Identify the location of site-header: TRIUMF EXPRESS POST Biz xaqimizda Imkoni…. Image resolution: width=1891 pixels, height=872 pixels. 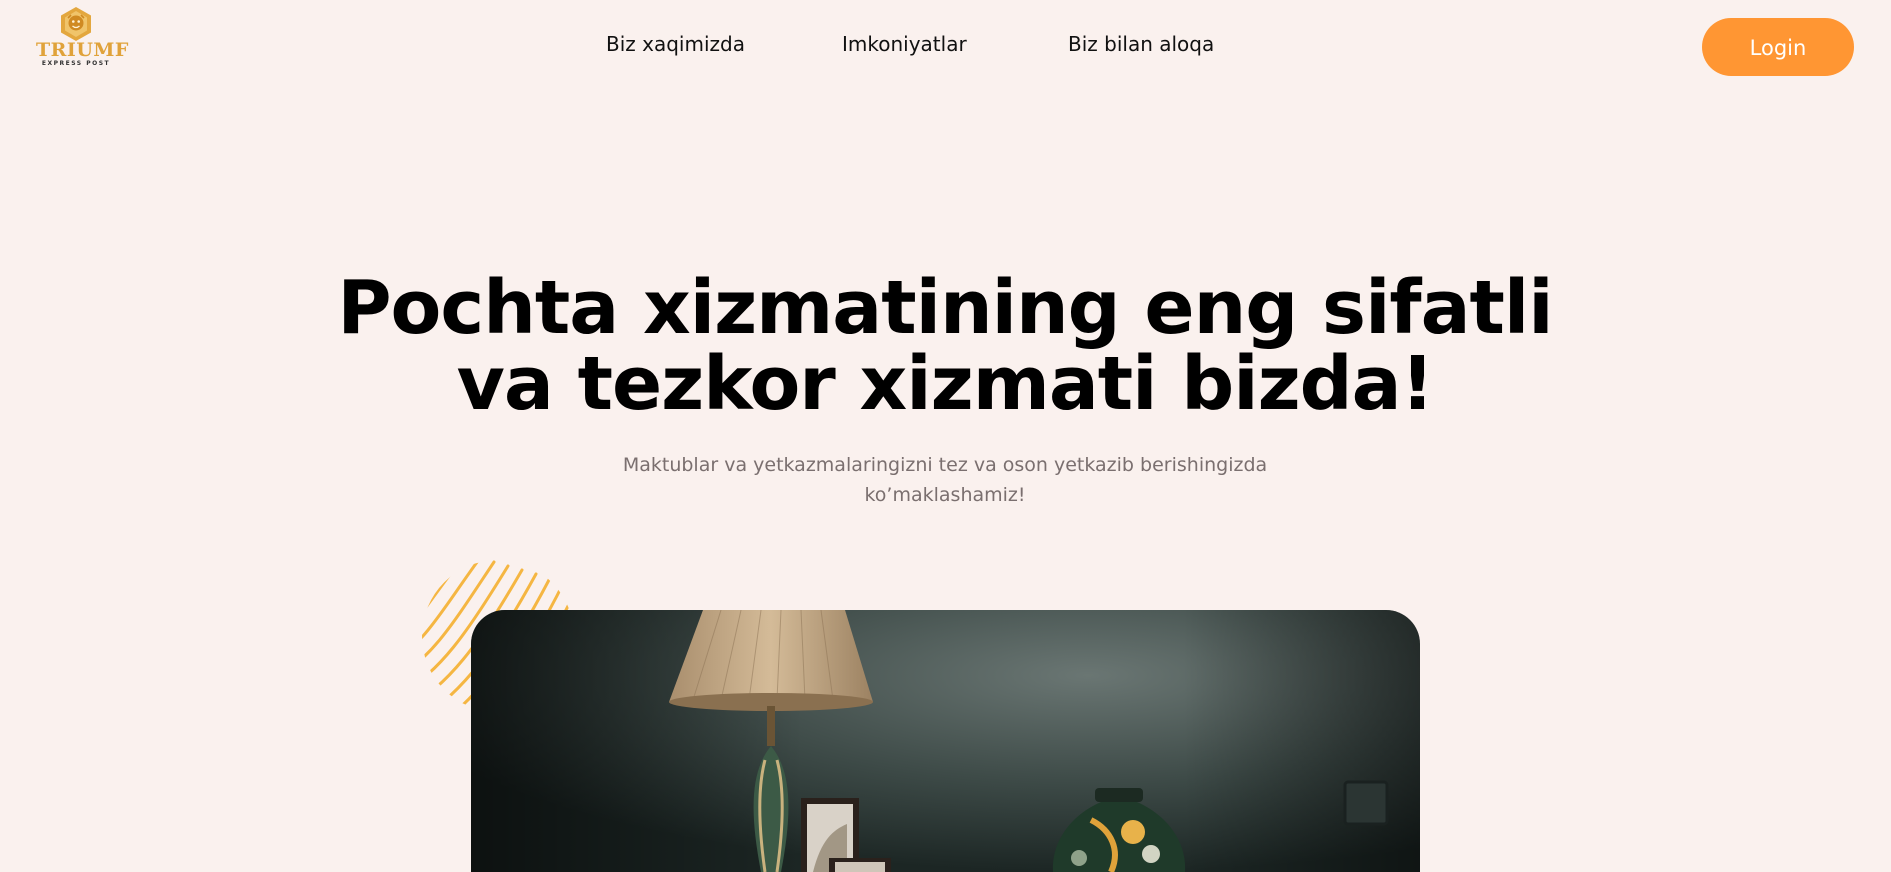
(945, 50).